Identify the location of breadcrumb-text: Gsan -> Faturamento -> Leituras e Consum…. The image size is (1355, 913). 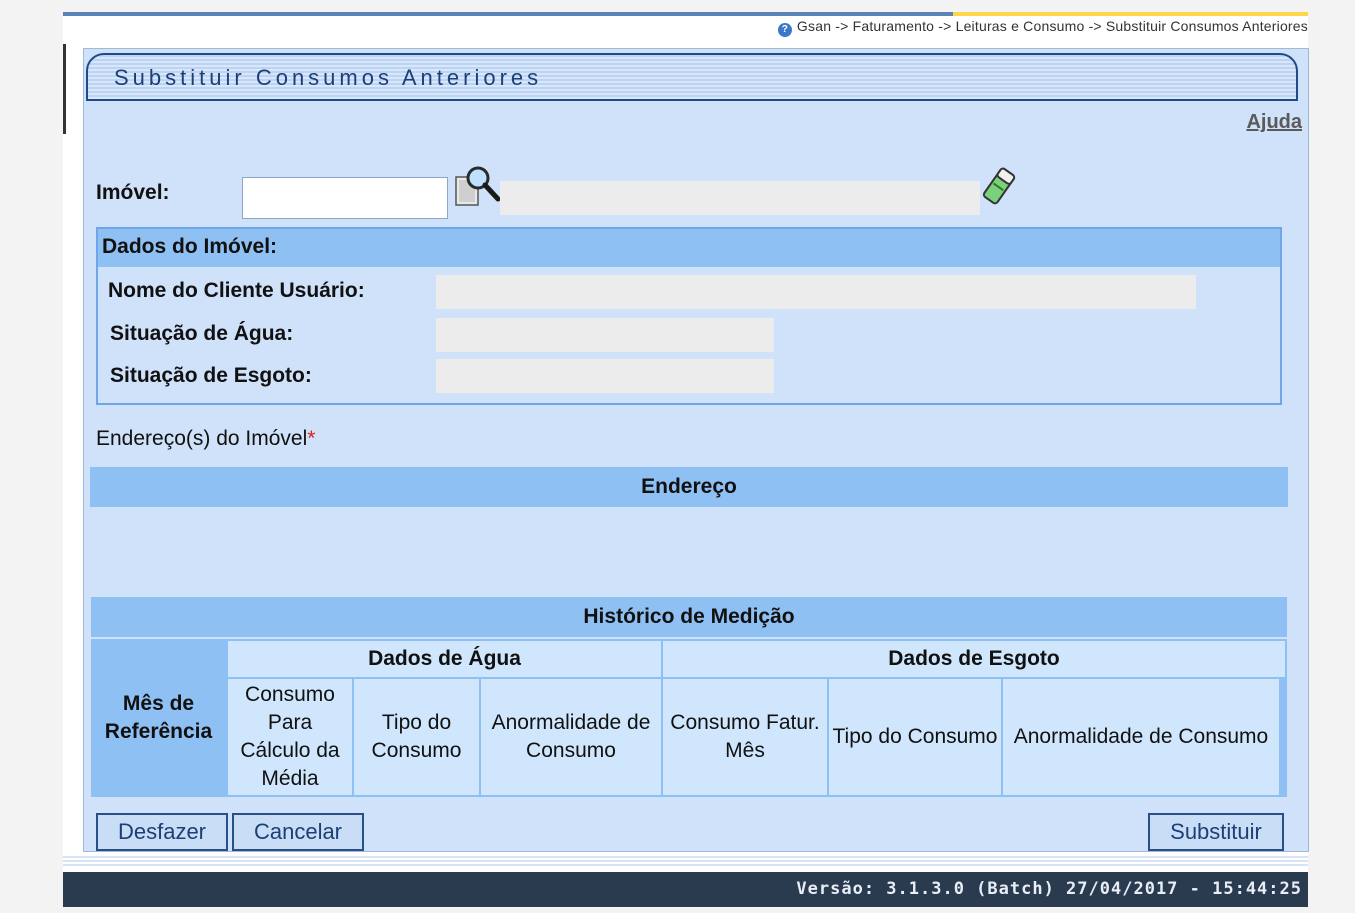
(1052, 26).